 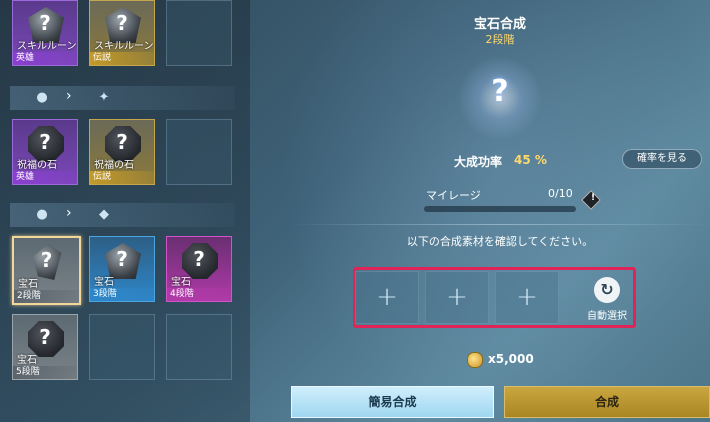 I want to click on sparkle-stone-icon: ✦, so click(x=104, y=97).